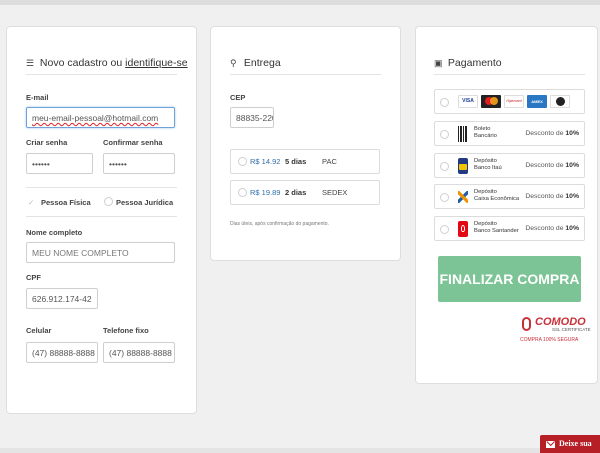 This screenshot has width=600, height=453. I want to click on shipping-price: R$ 14.92, so click(265, 161).